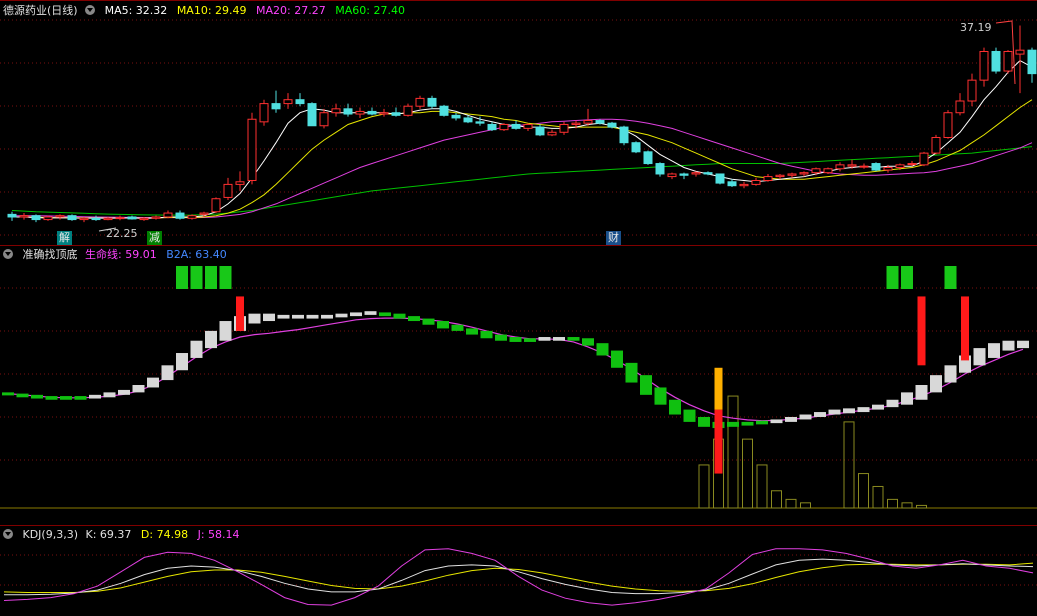 The width and height of the screenshot is (1037, 616). What do you see at coordinates (118, 255) in the screenshot?
I see `indicator-panel-header: 准确找顶底 生命线: 59.01 B2A: 63.40` at bounding box center [118, 255].